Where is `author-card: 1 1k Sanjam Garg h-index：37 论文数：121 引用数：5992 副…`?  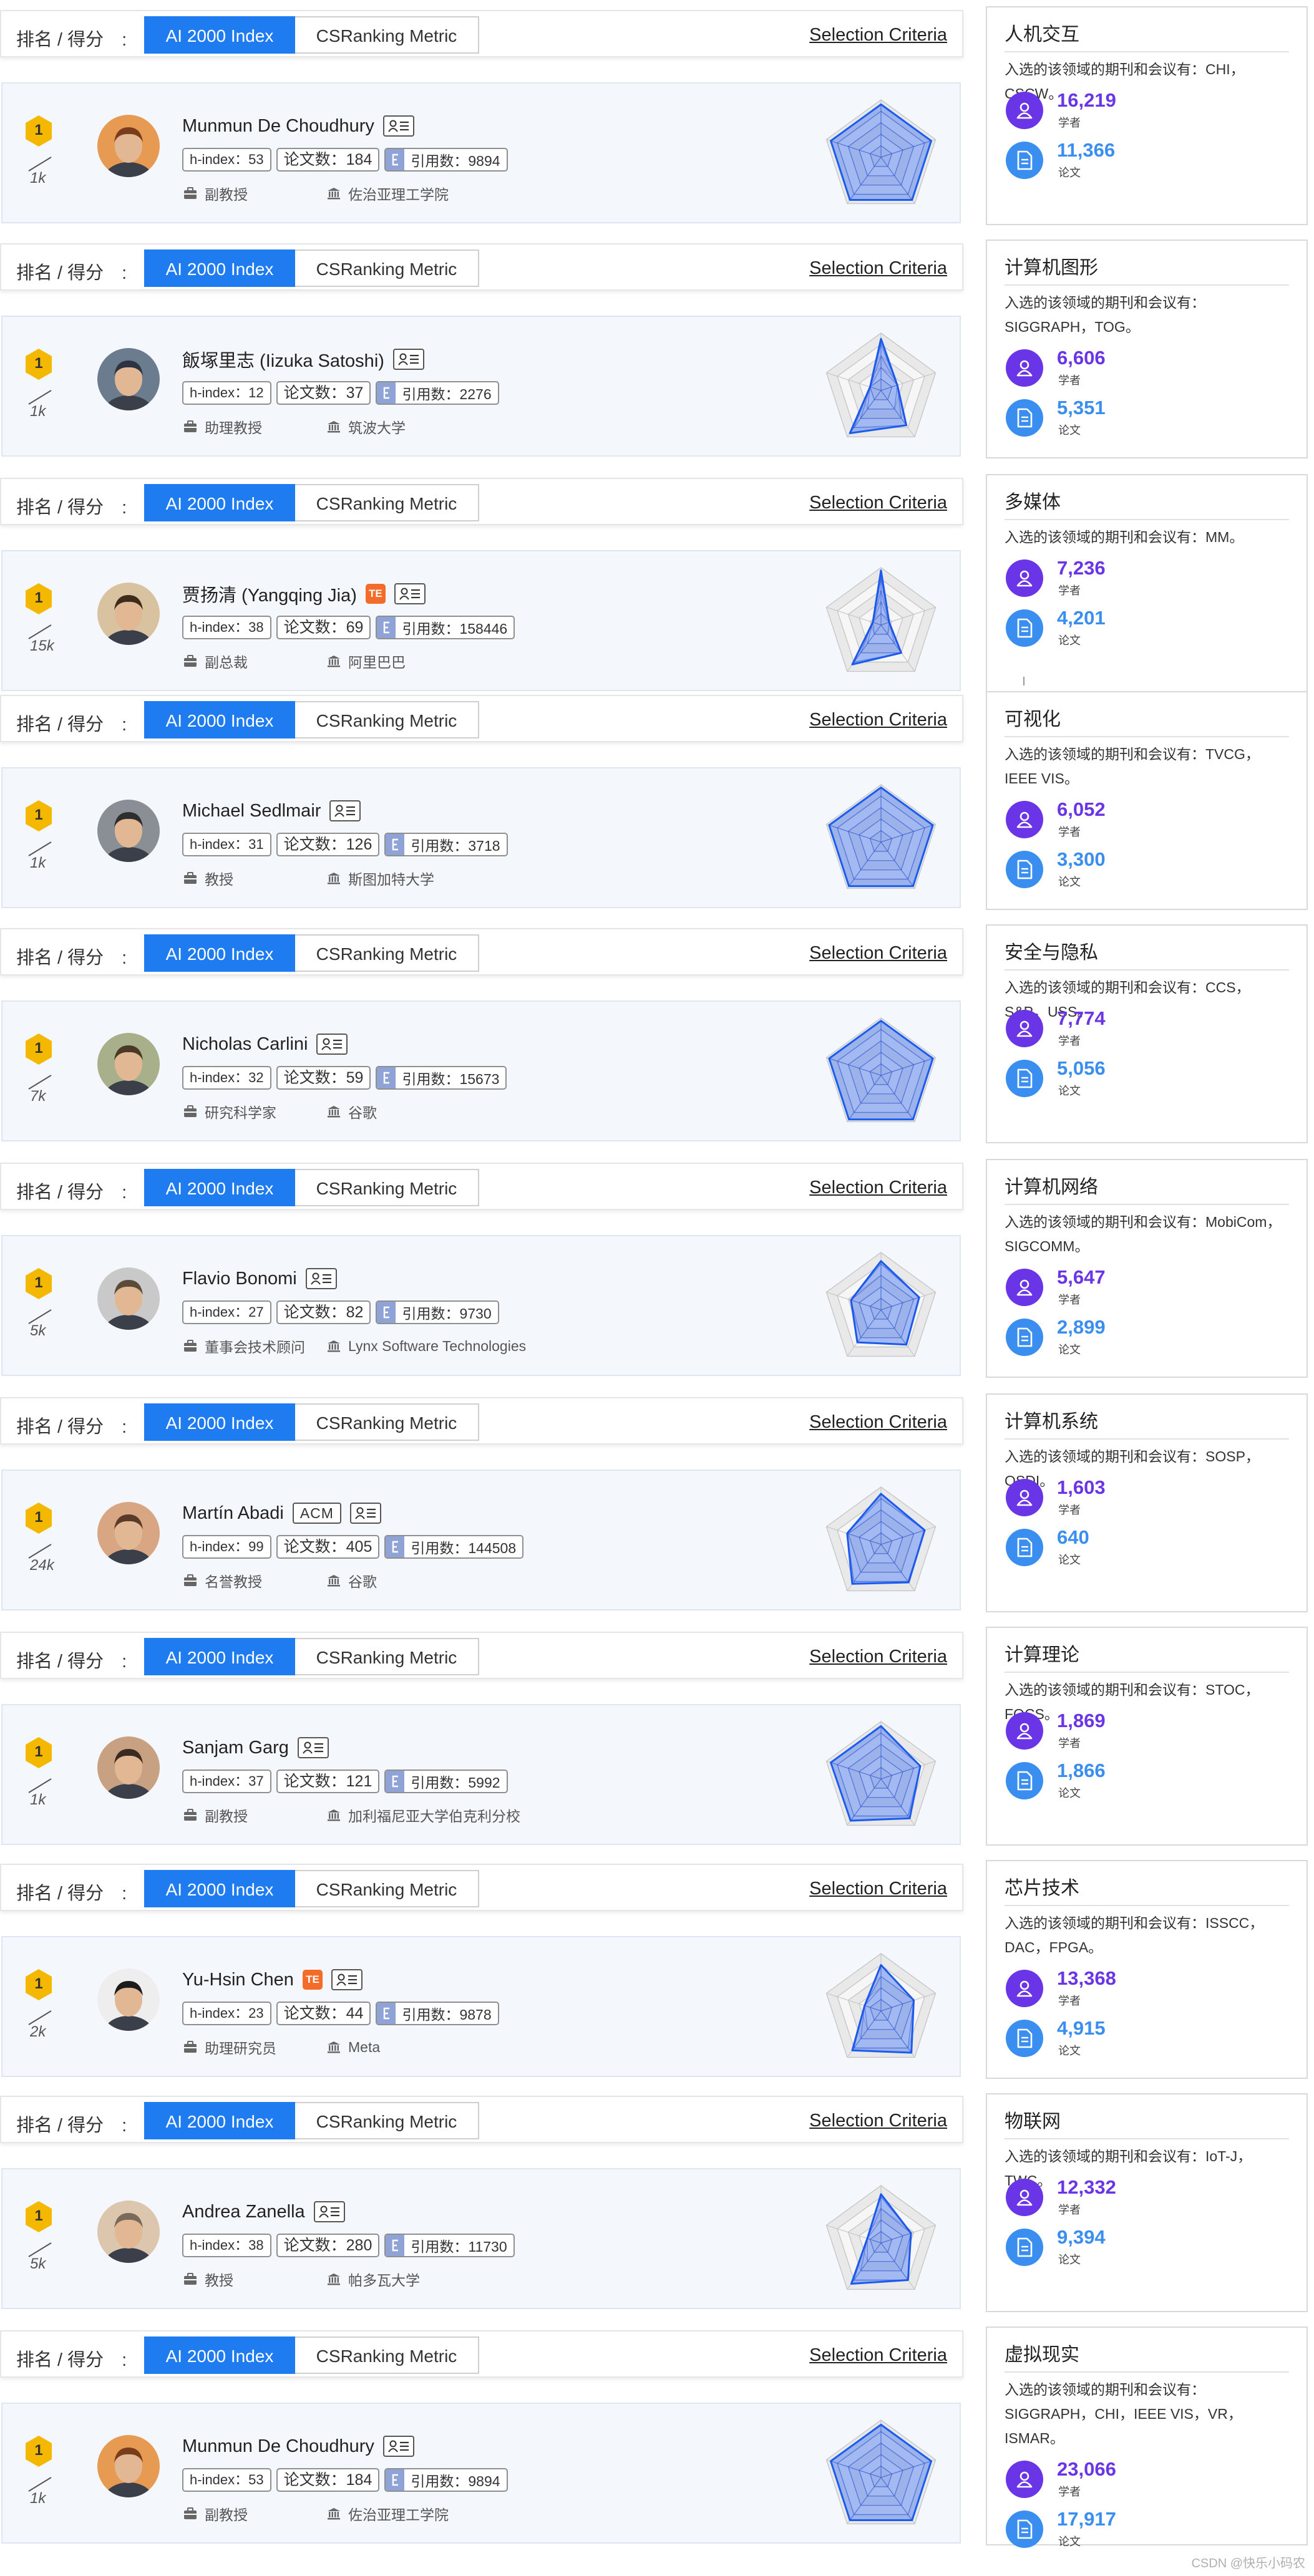 author-card: 1 1k Sanjam Garg h-index：37 论文数：121 引用数：5992 副… is located at coordinates (481, 1774).